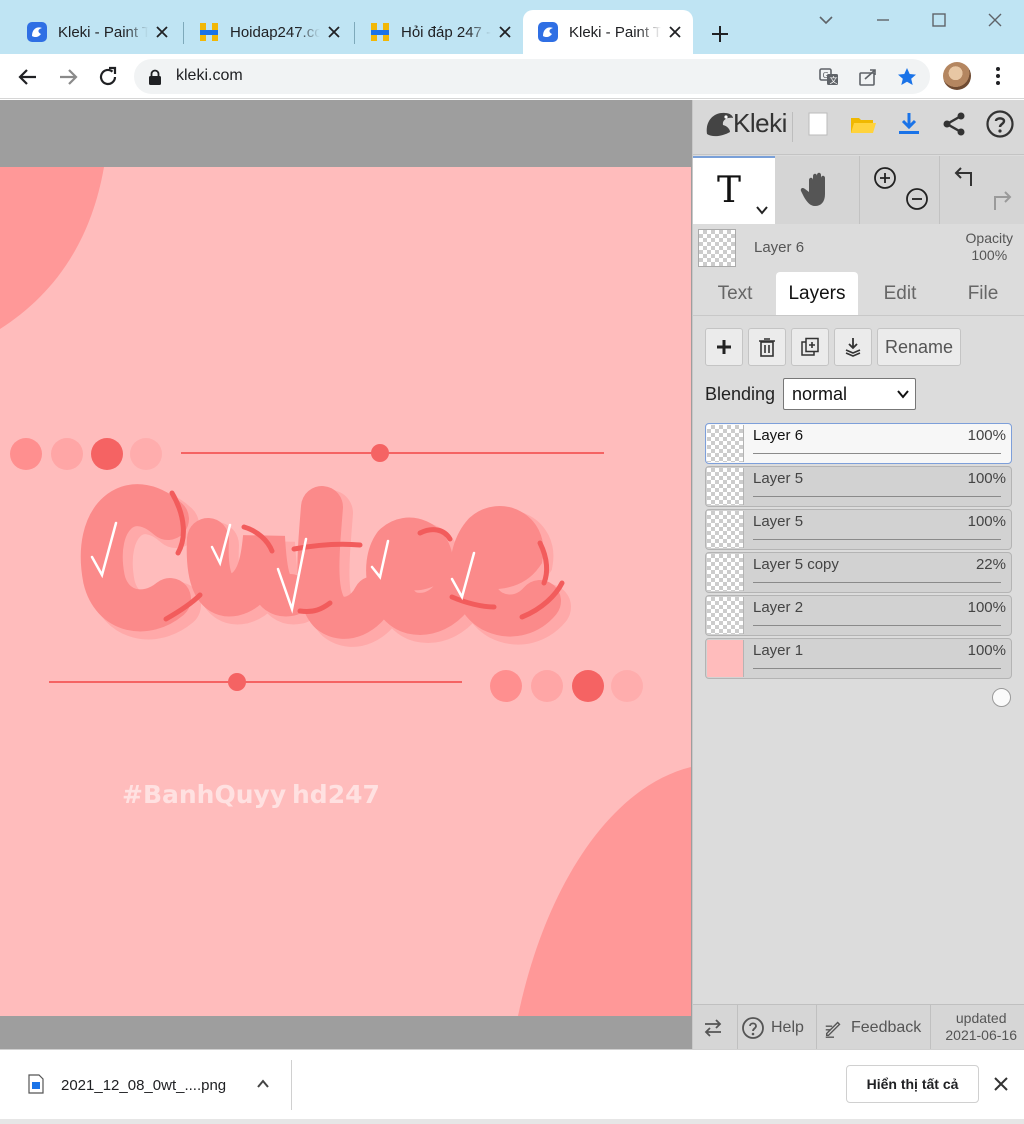 The width and height of the screenshot is (1024, 1124). I want to click on zoom-in-icon, so click(885, 178).